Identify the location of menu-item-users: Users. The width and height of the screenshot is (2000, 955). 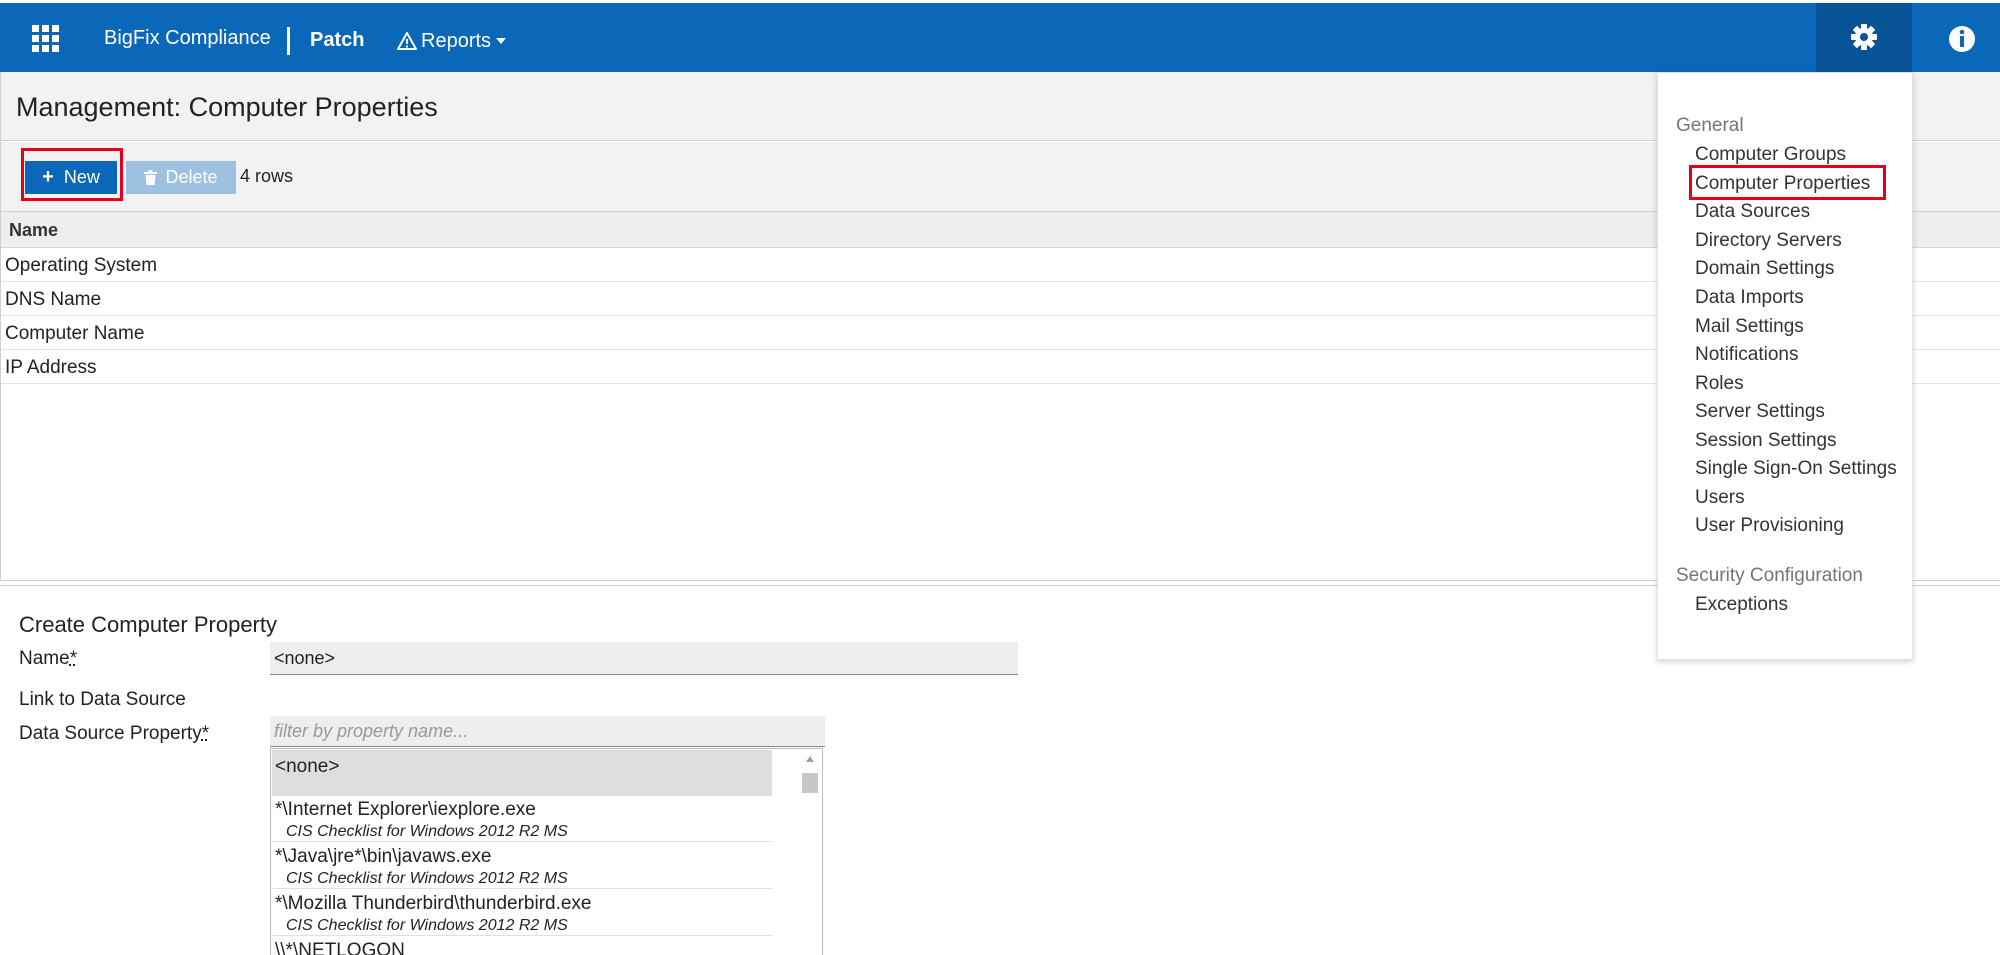
(1720, 498).